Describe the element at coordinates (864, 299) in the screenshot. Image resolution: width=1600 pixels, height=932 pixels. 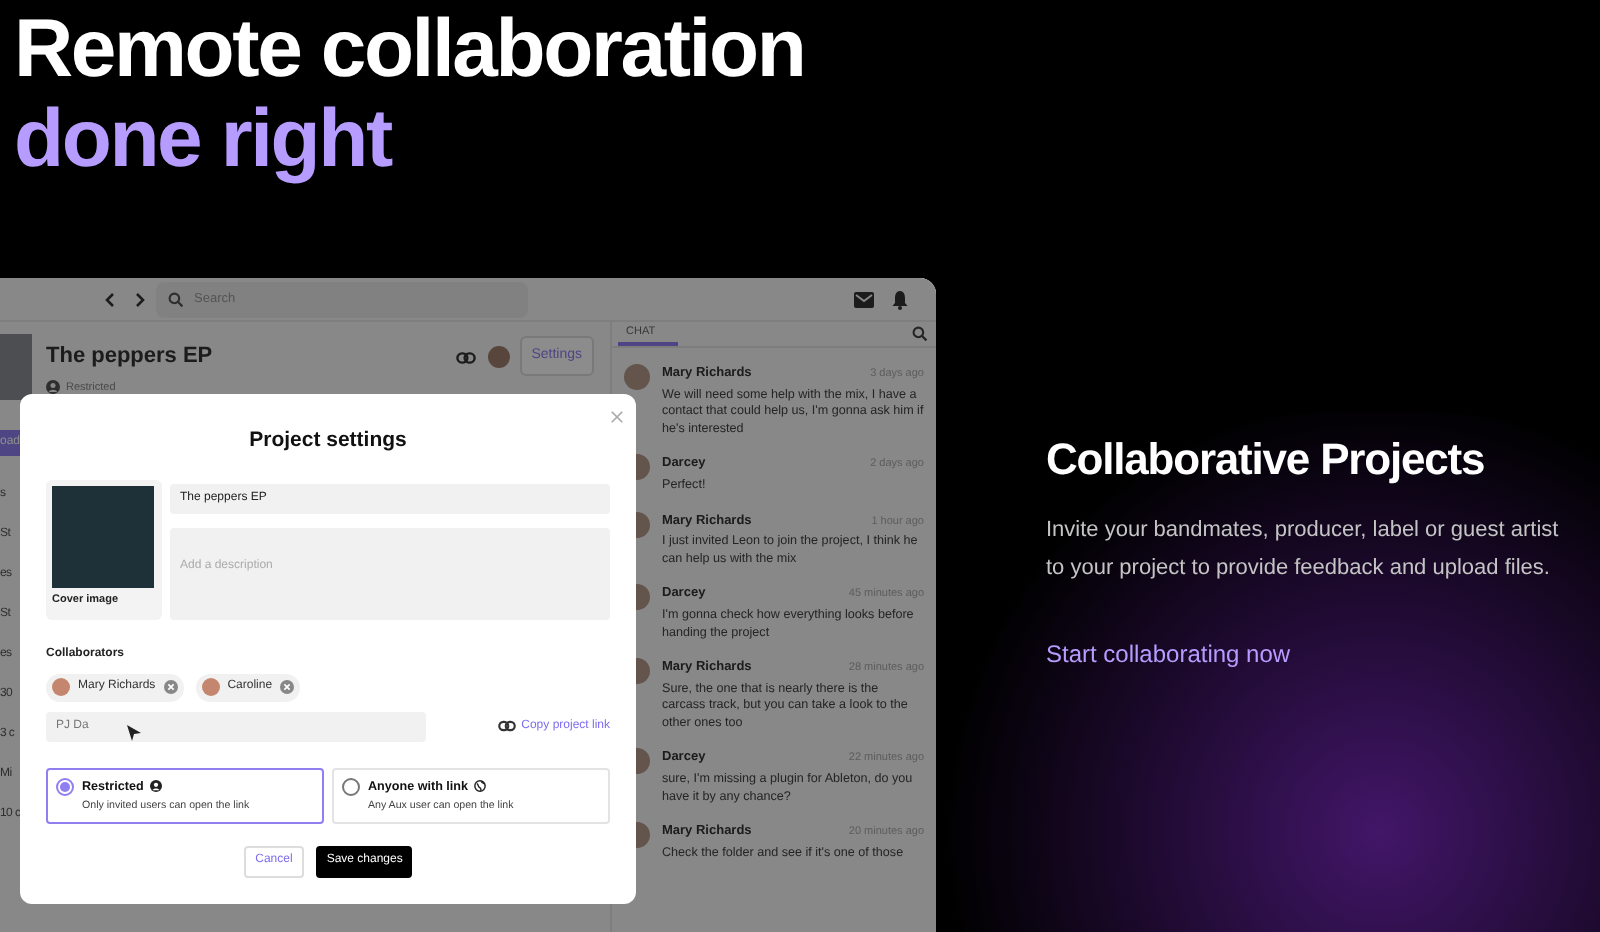
I see `mail-icon` at that location.